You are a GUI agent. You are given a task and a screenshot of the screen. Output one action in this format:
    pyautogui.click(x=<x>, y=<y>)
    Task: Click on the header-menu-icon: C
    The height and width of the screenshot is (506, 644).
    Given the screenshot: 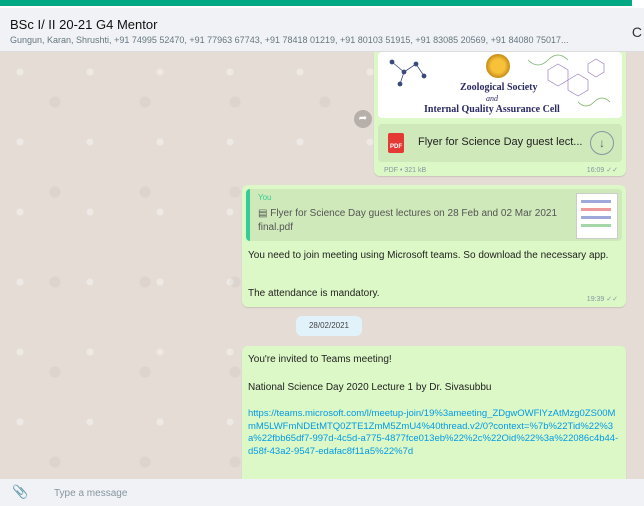 What is the action you would take?
    pyautogui.click(x=637, y=32)
    